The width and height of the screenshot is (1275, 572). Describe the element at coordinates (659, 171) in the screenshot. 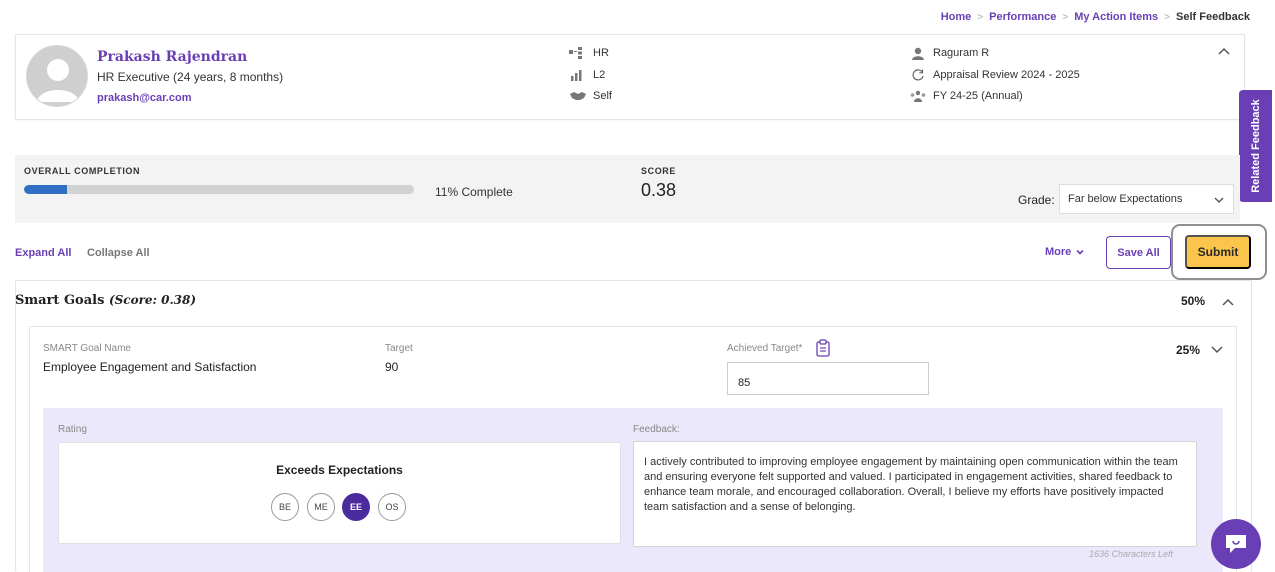

I see `score-label: SCORE` at that location.